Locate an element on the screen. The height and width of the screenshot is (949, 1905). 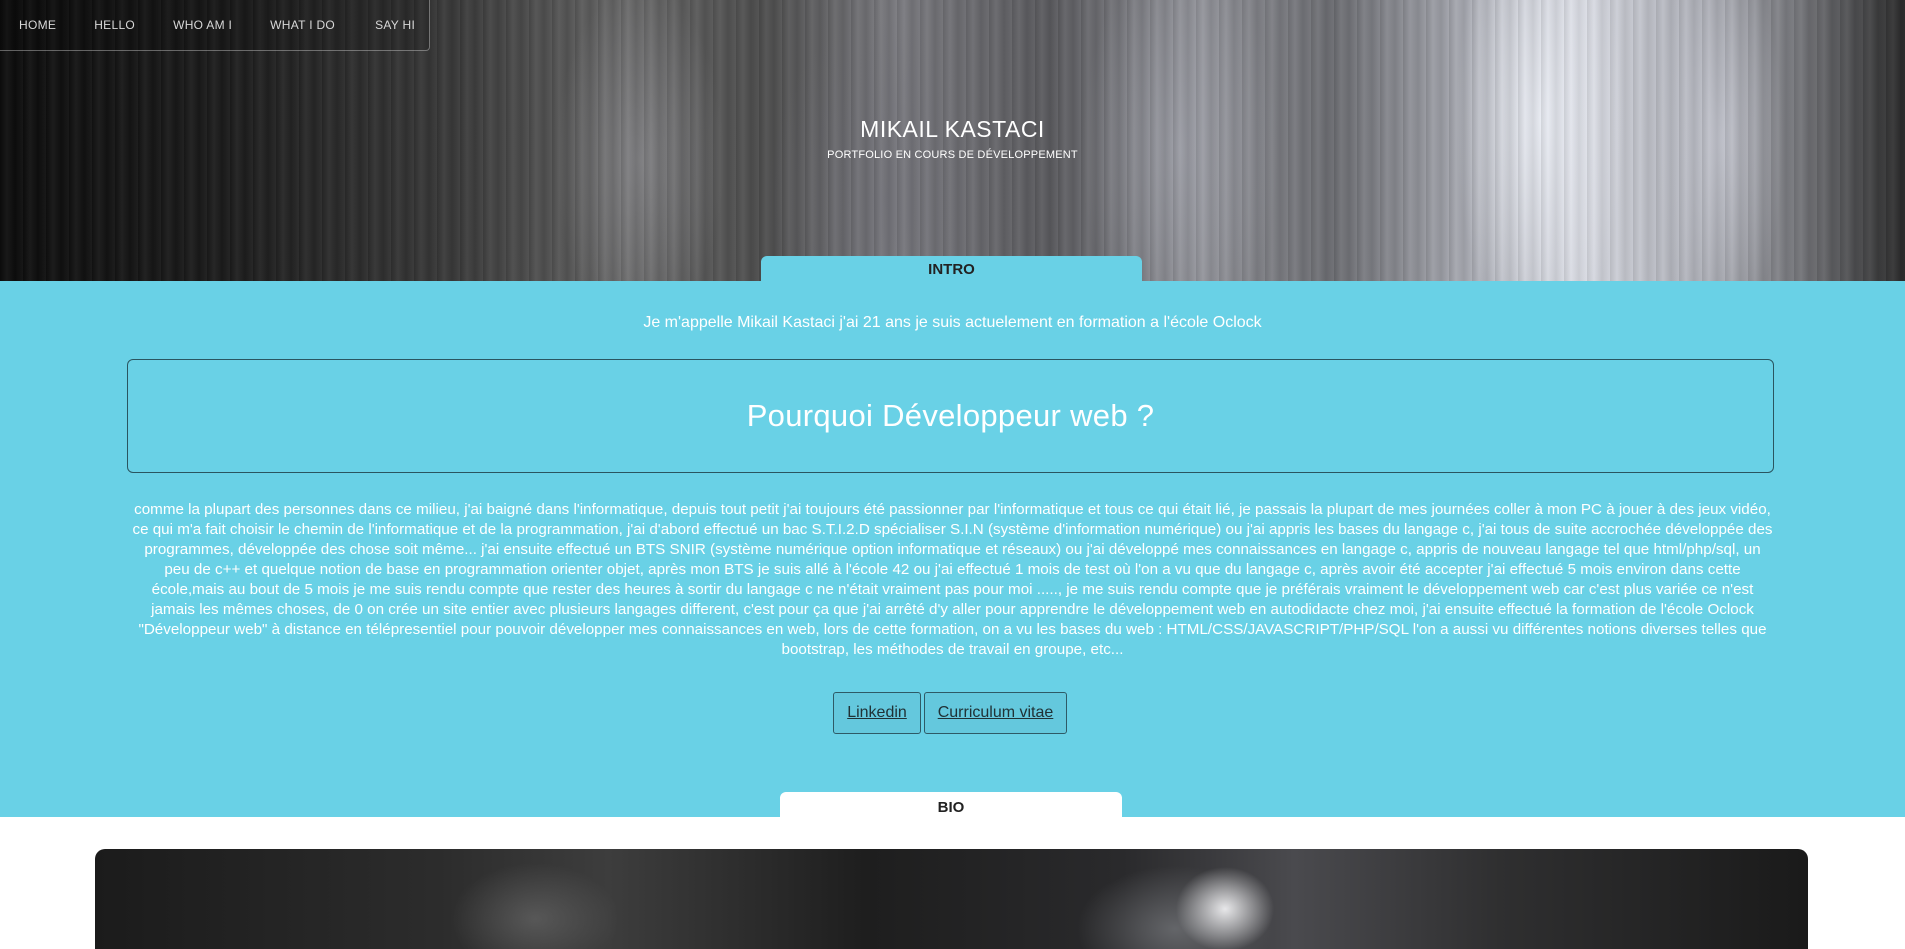
nav-item-what-i-do: WHAT I DO is located at coordinates (302, 25).